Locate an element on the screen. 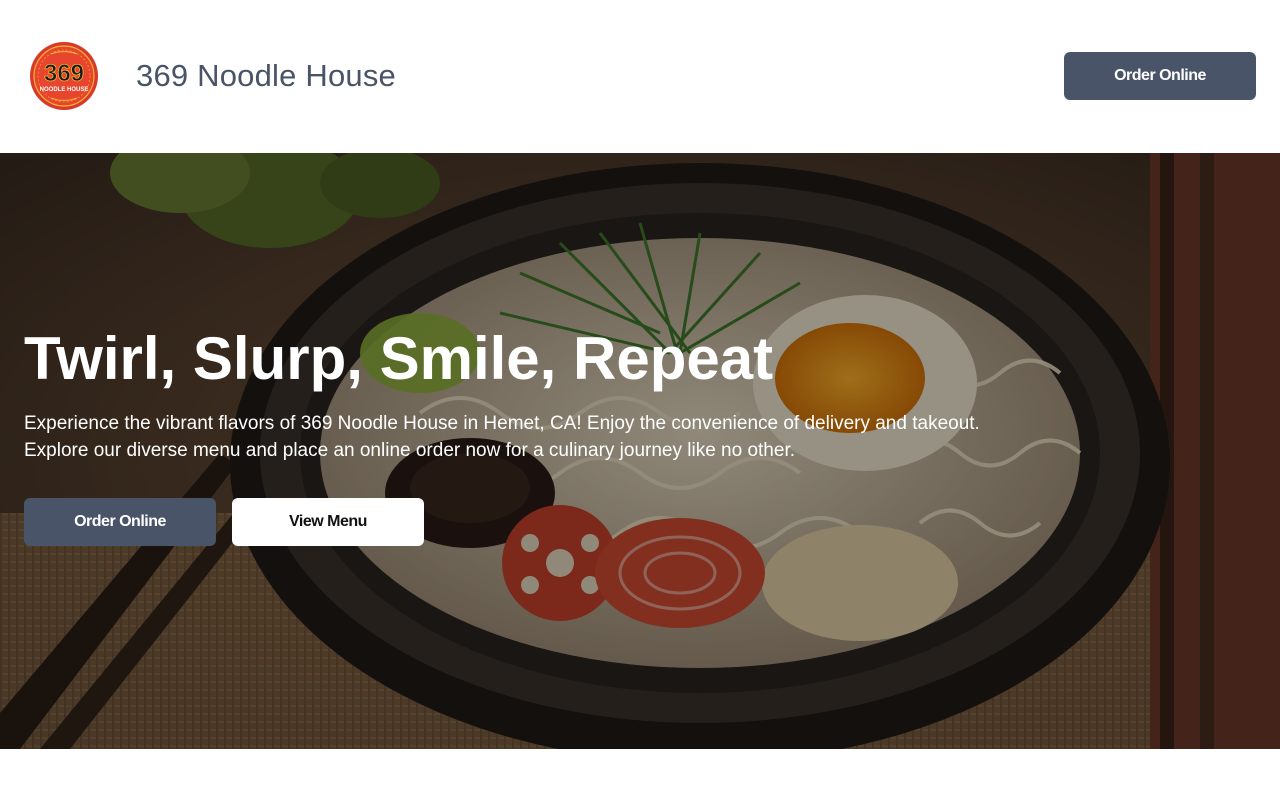 This screenshot has width=1280, height=800. svg-text: 369 is located at coordinates (64, 73).